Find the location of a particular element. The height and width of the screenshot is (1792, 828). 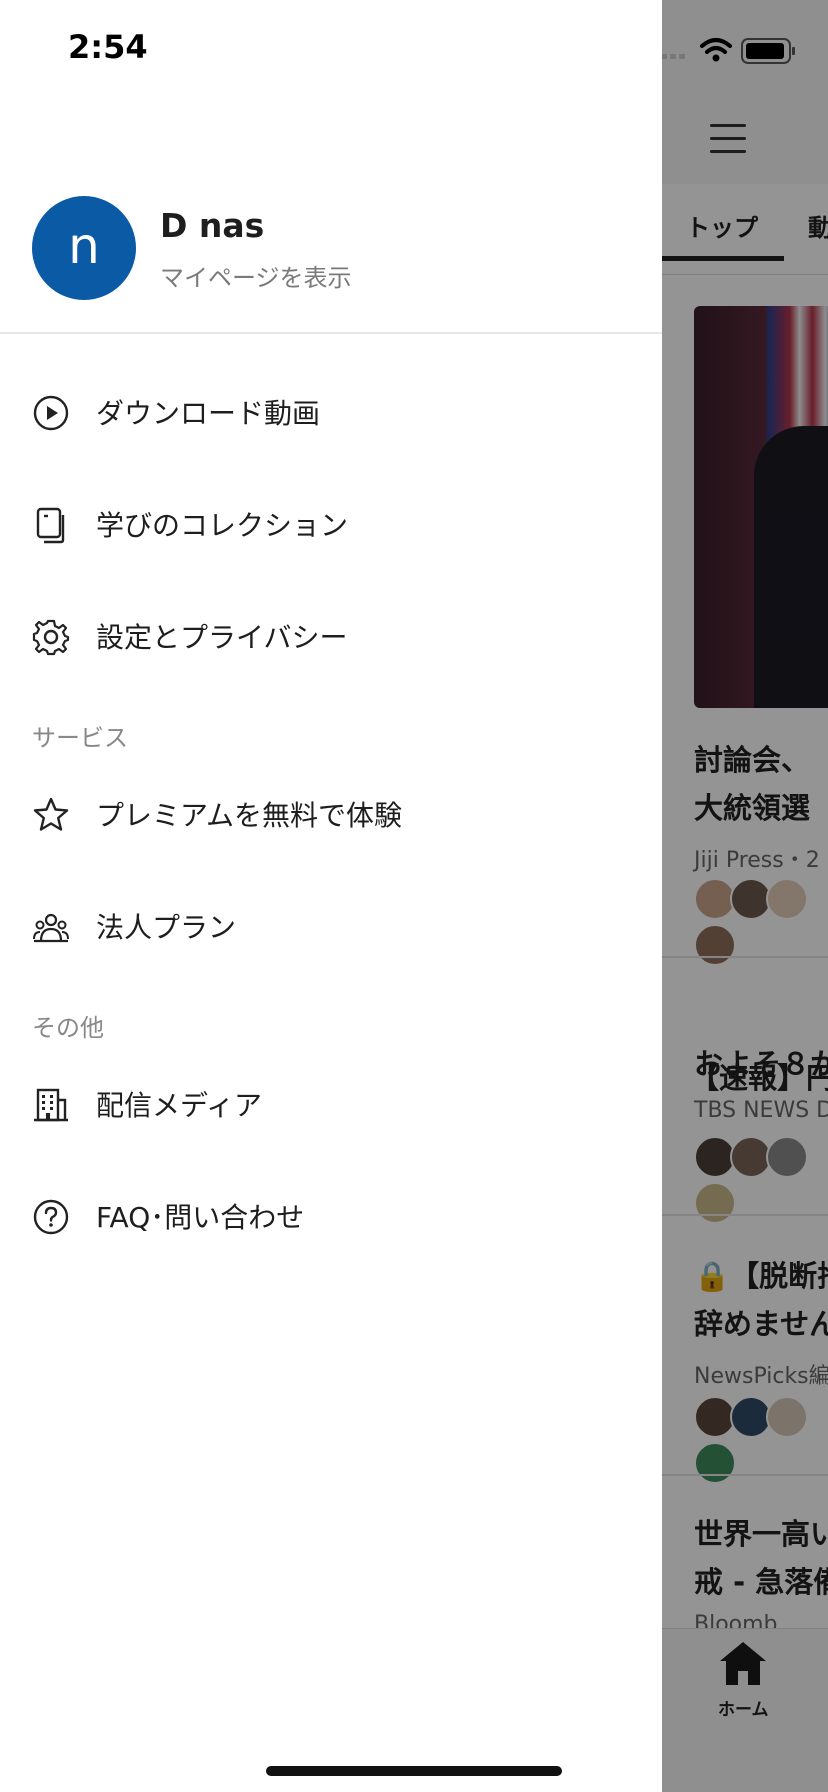

collection-icon is located at coordinates (50, 525).